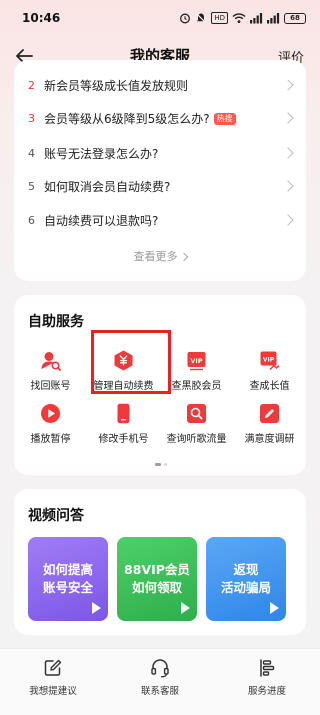 The height and width of the screenshot is (715, 320). I want to click on service-satisfaction-survey: 满意度调研, so click(269, 426).